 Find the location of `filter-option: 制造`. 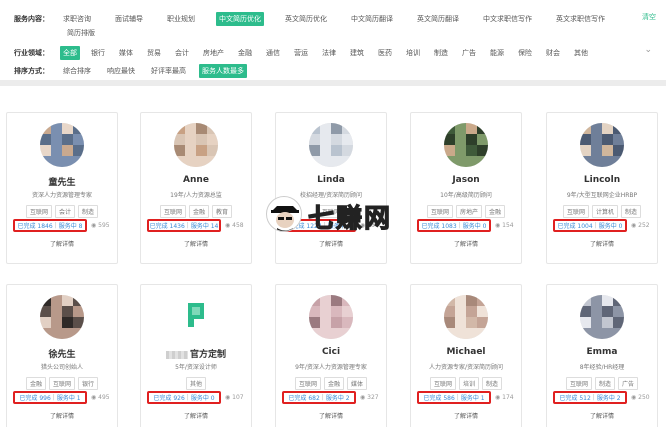

filter-option: 制造 is located at coordinates (441, 53).